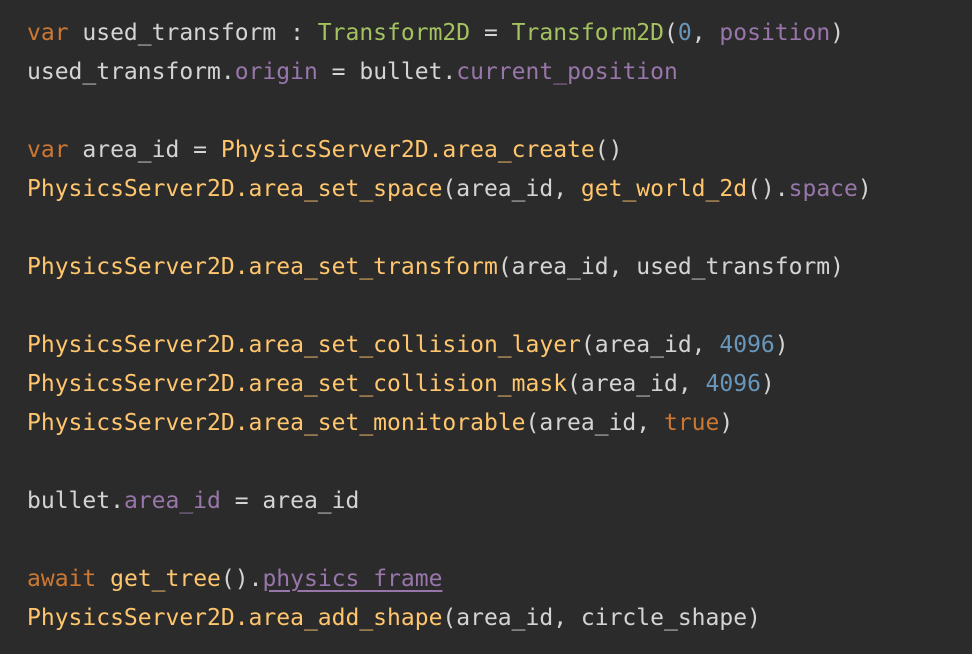  What do you see at coordinates (567, 72) in the screenshot?
I see `code-token-member: current_position` at bounding box center [567, 72].